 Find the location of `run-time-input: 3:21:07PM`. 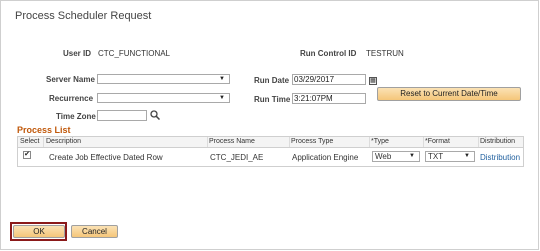

run-time-input: 3:21:07PM is located at coordinates (329, 98).